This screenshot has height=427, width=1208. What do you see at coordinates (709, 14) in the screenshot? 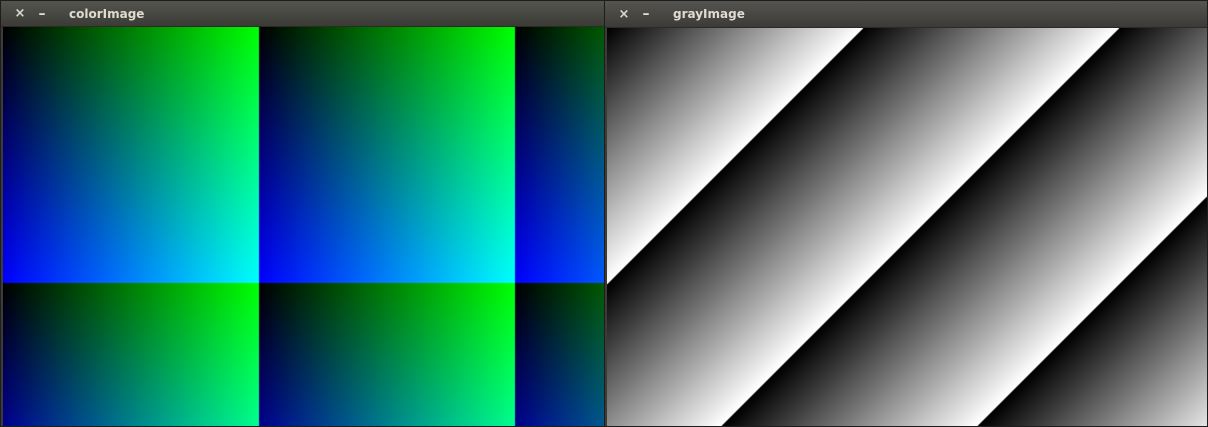
I see `window-title: grayImage` at bounding box center [709, 14].